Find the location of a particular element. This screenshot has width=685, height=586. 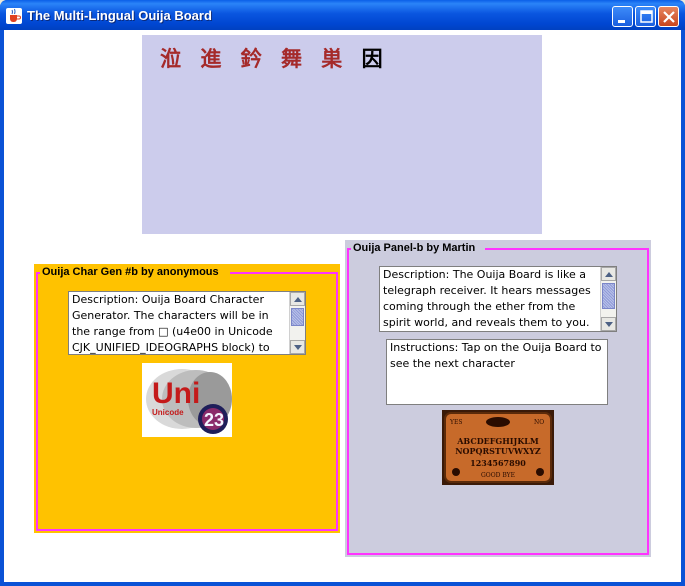

unicode-logo-image: Uni Unicode 23 is located at coordinates (187, 400).